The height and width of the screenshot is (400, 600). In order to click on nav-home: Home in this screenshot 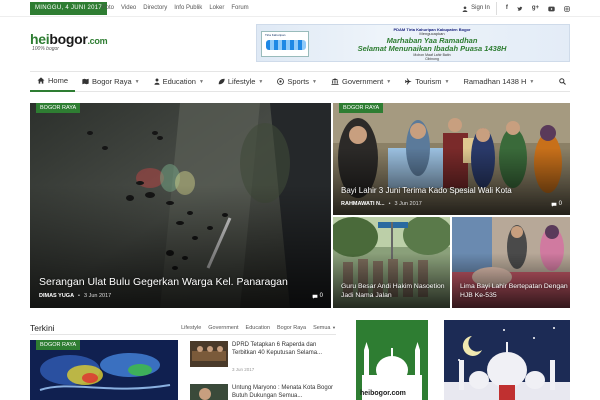, I will do `click(53, 81)`.